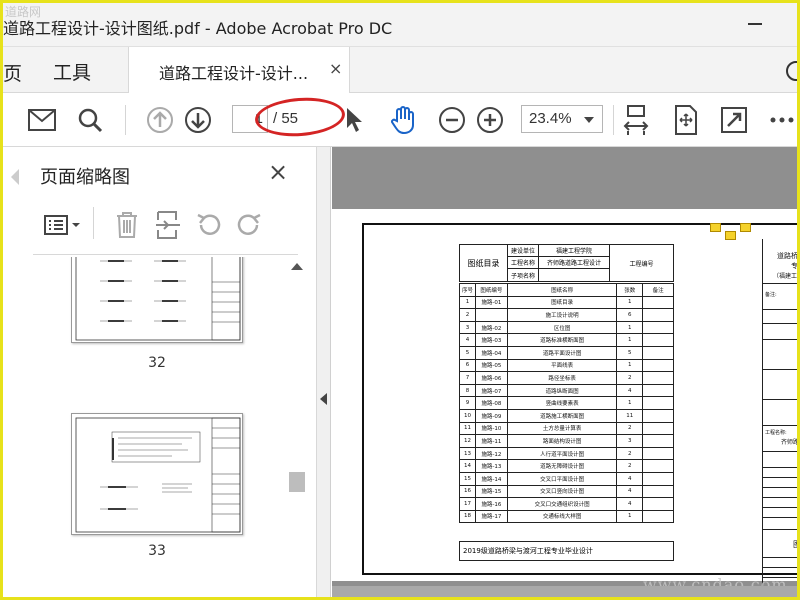 The height and width of the screenshot is (600, 800). I want to click on help-icon, so click(791, 71).